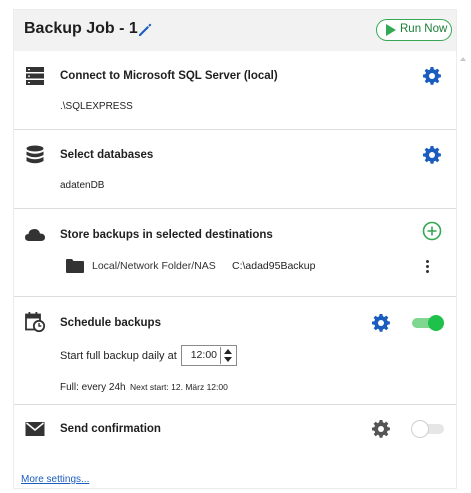 Image resolution: width=471 pixels, height=493 pixels. Describe the element at coordinates (118, 356) in the screenshot. I see `start-time-label: Start full backup daily at` at that location.